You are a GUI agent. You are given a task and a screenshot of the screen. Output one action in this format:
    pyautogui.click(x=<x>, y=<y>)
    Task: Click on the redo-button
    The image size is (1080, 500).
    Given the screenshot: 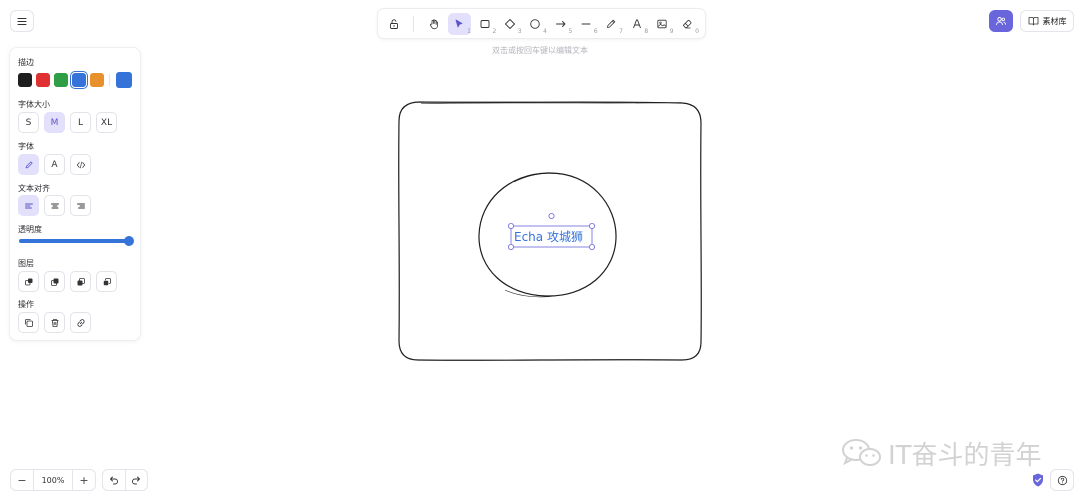 What is the action you would take?
    pyautogui.click(x=136, y=480)
    